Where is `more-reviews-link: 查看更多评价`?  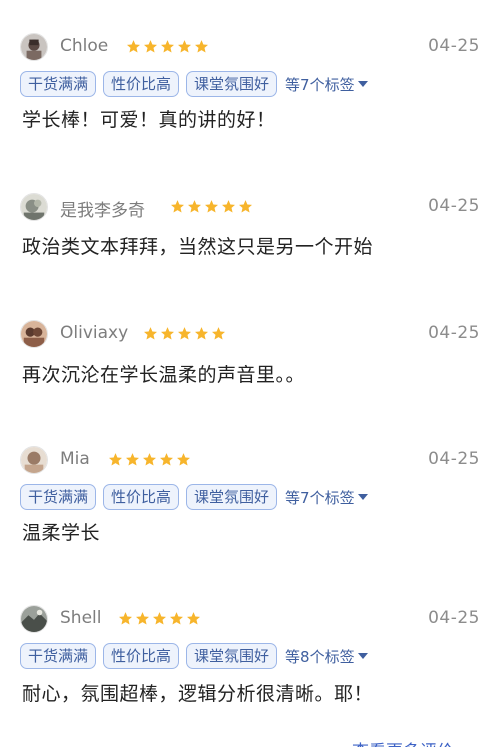
more-reviews-link: 查看更多评价 is located at coordinates (403, 742).